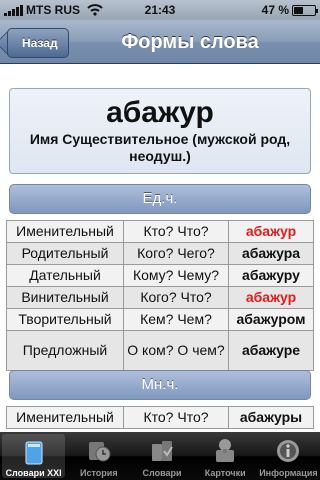 The image size is (320, 480). What do you see at coordinates (275, 10) in the screenshot?
I see `battery-percent: 47 %` at bounding box center [275, 10].